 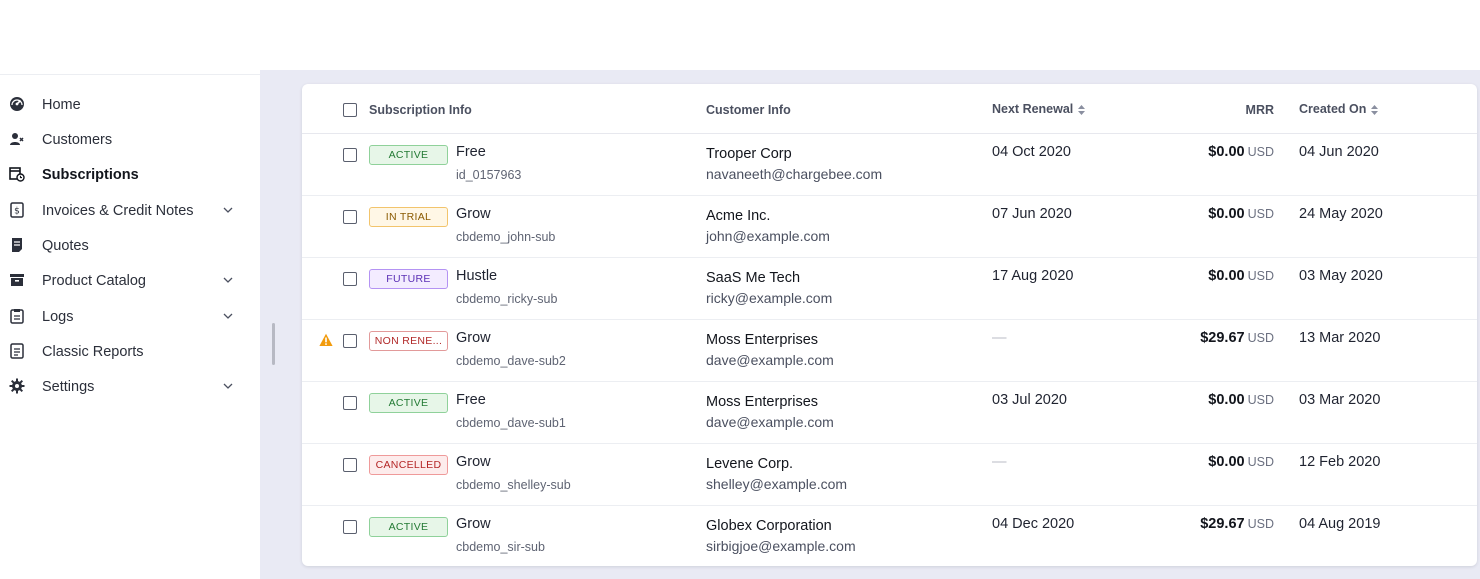 What do you see at coordinates (738, 216) in the screenshot?
I see `customer-name: Acme Inc.` at bounding box center [738, 216].